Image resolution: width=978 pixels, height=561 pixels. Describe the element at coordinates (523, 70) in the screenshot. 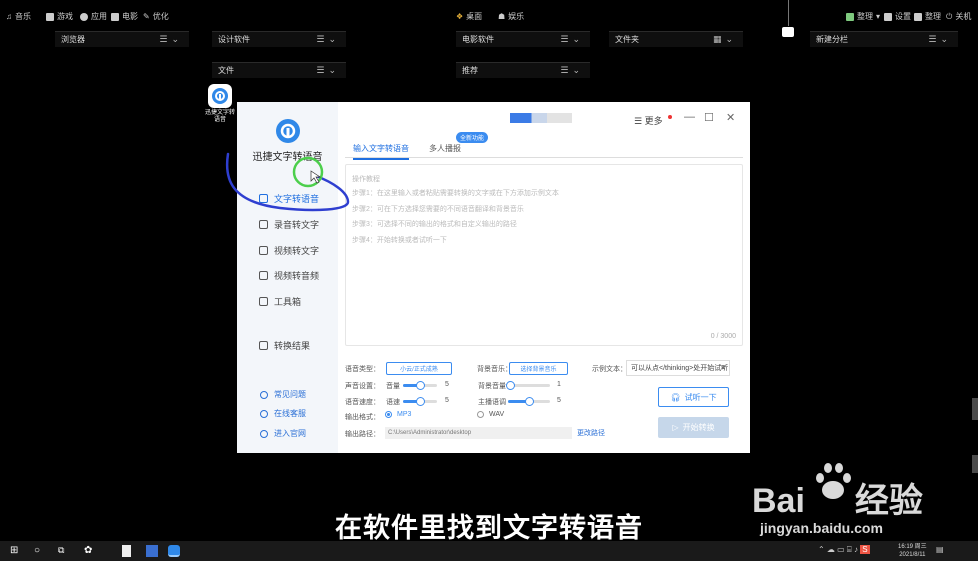

I see `widget-recommended: 推荐 ☰⌄` at that location.